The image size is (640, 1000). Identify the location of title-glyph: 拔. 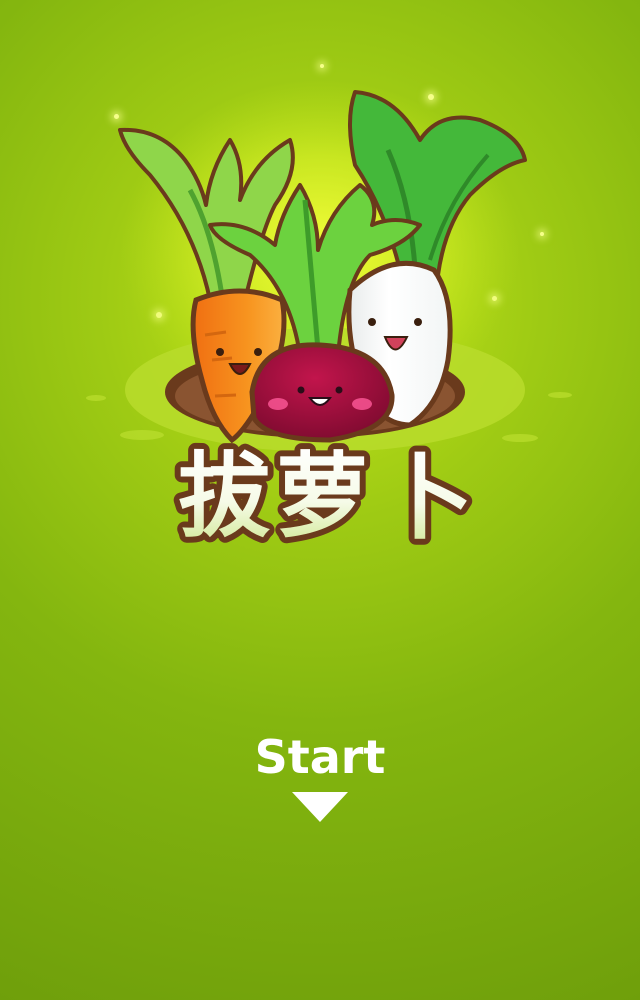
(224, 496).